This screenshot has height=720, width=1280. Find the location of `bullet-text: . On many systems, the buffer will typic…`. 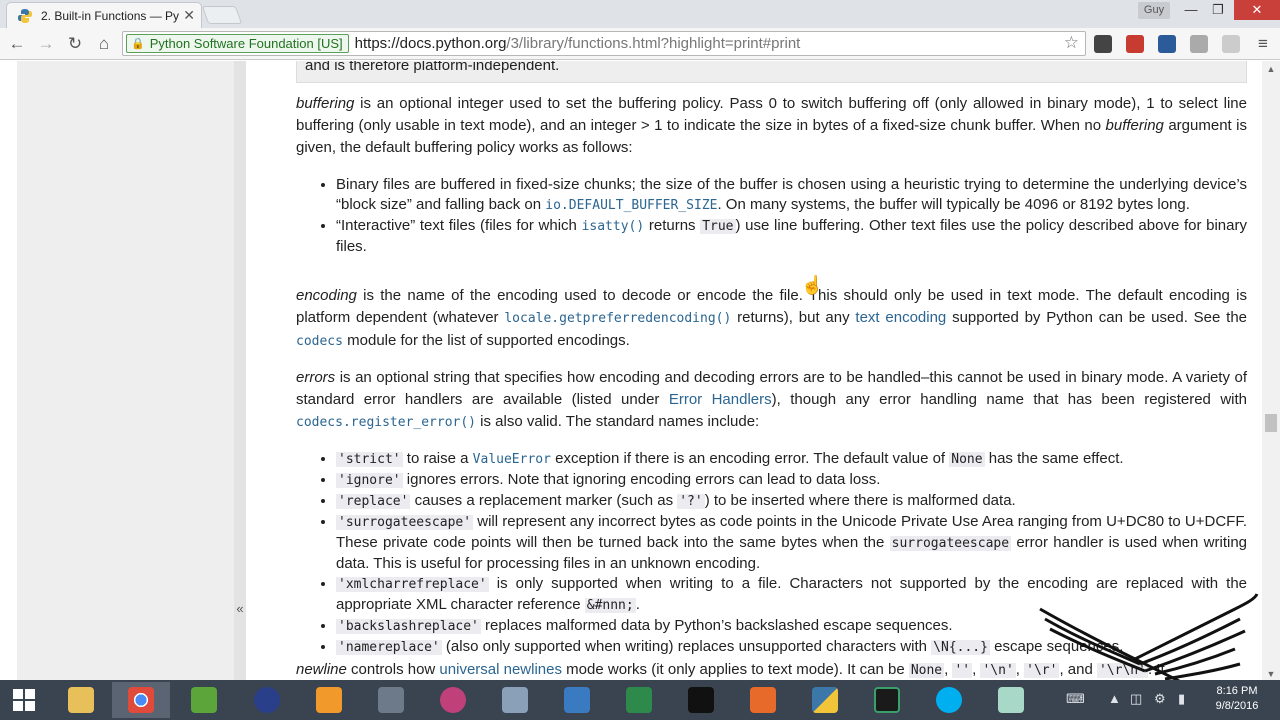

bullet-text: . On many systems, the buffer will typic… is located at coordinates (953, 204).